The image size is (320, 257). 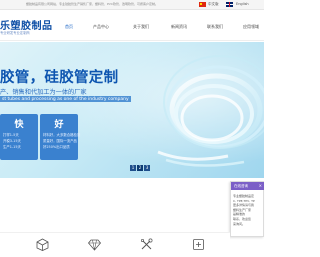 What do you see at coordinates (59, 125) in the screenshot?
I see `card-title: 好` at bounding box center [59, 125].